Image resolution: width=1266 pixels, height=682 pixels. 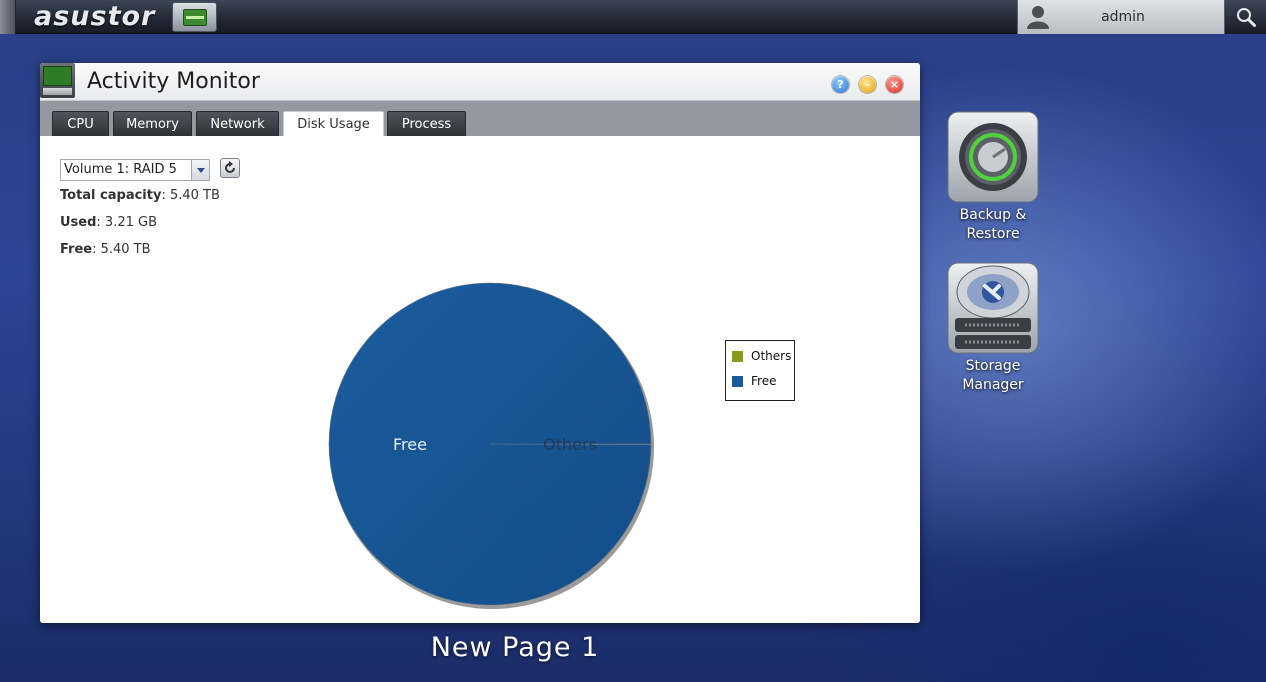 What do you see at coordinates (480, 118) in the screenshot?
I see `tab-bar: CPU Memory Network Disk Usage Process` at bounding box center [480, 118].